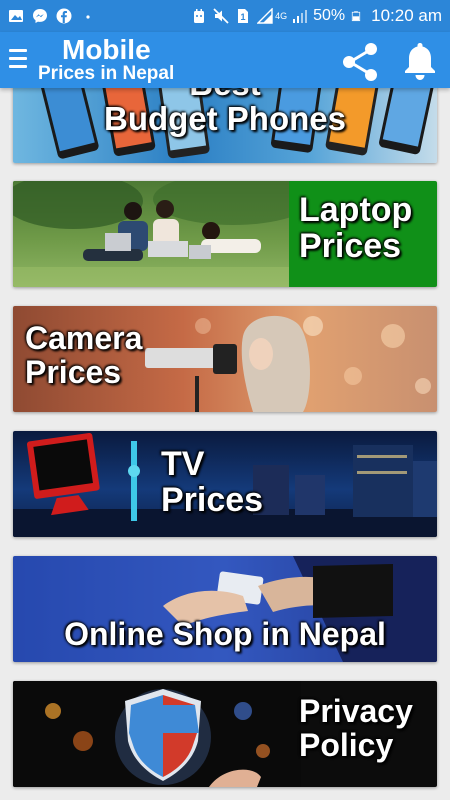 The image size is (450, 800). What do you see at coordinates (225, 634) in the screenshot?
I see `card-online-shop-label: Online Shop in Nepal` at bounding box center [225, 634].